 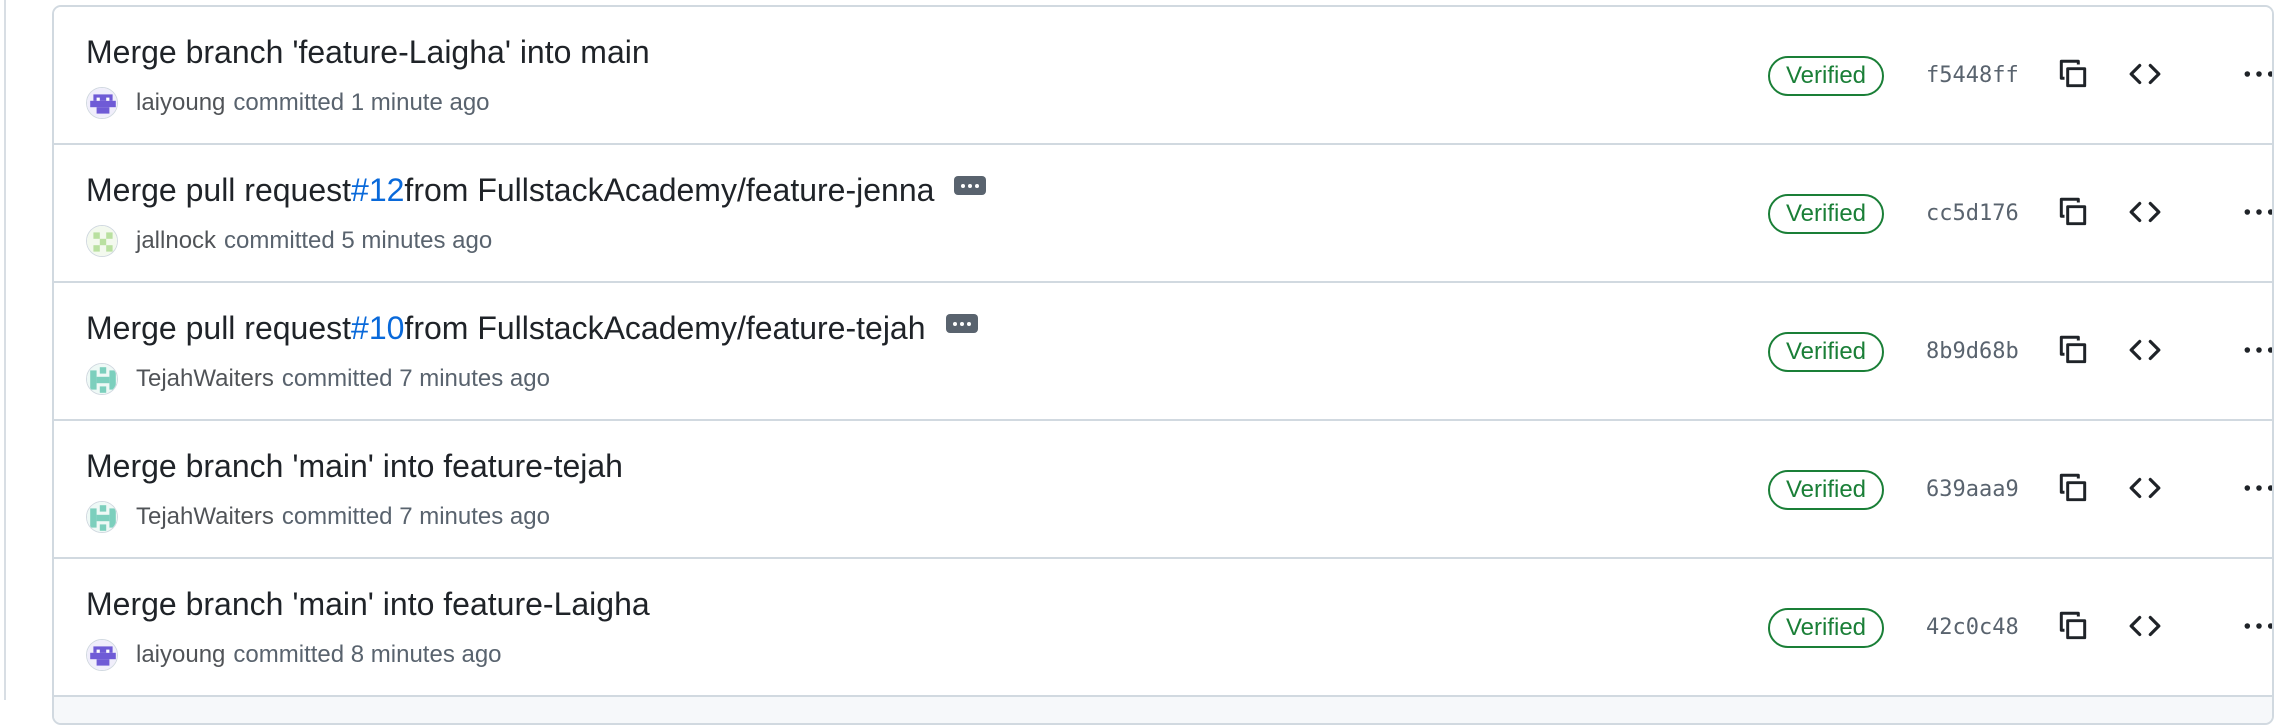 I want to click on commit-time: committed 1 minute ago, so click(x=361, y=102).